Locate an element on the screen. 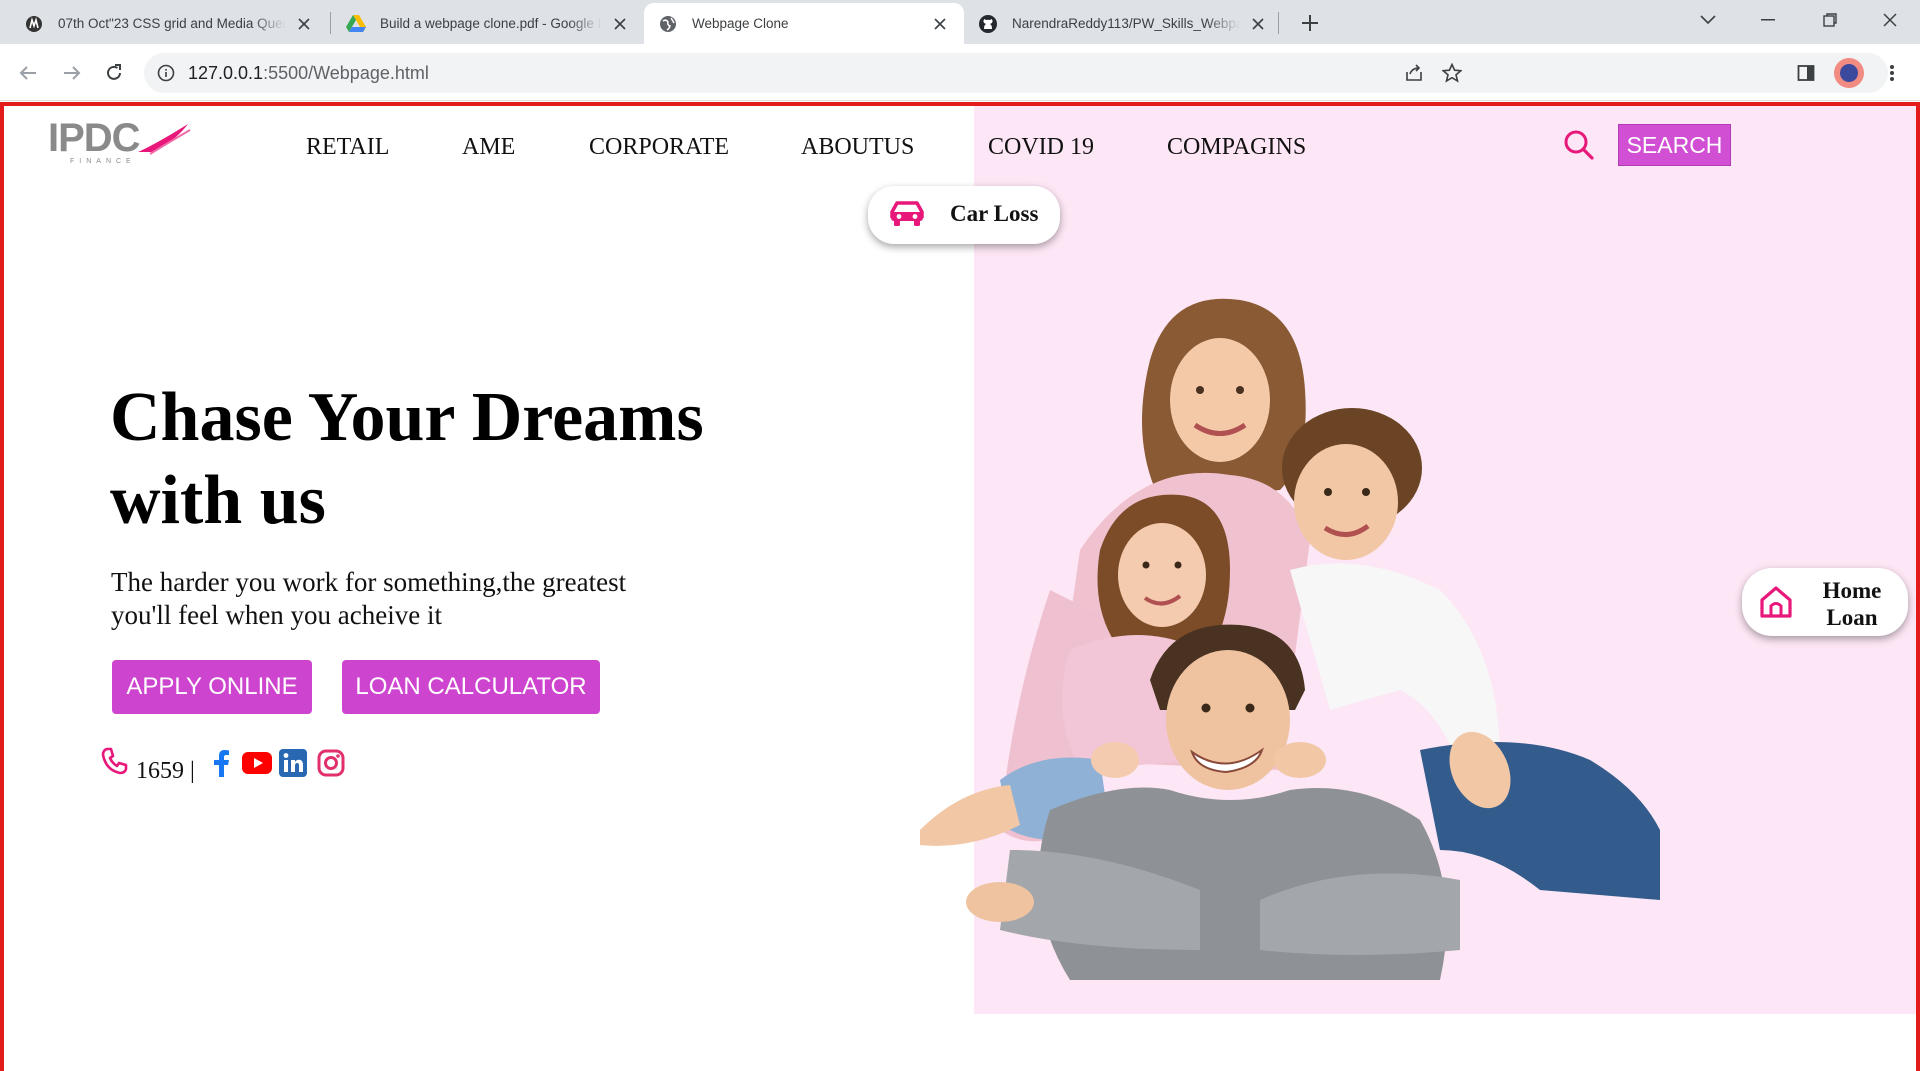 This screenshot has width=1920, height=1071. logo-swoosh-icon is located at coordinates (164, 139).